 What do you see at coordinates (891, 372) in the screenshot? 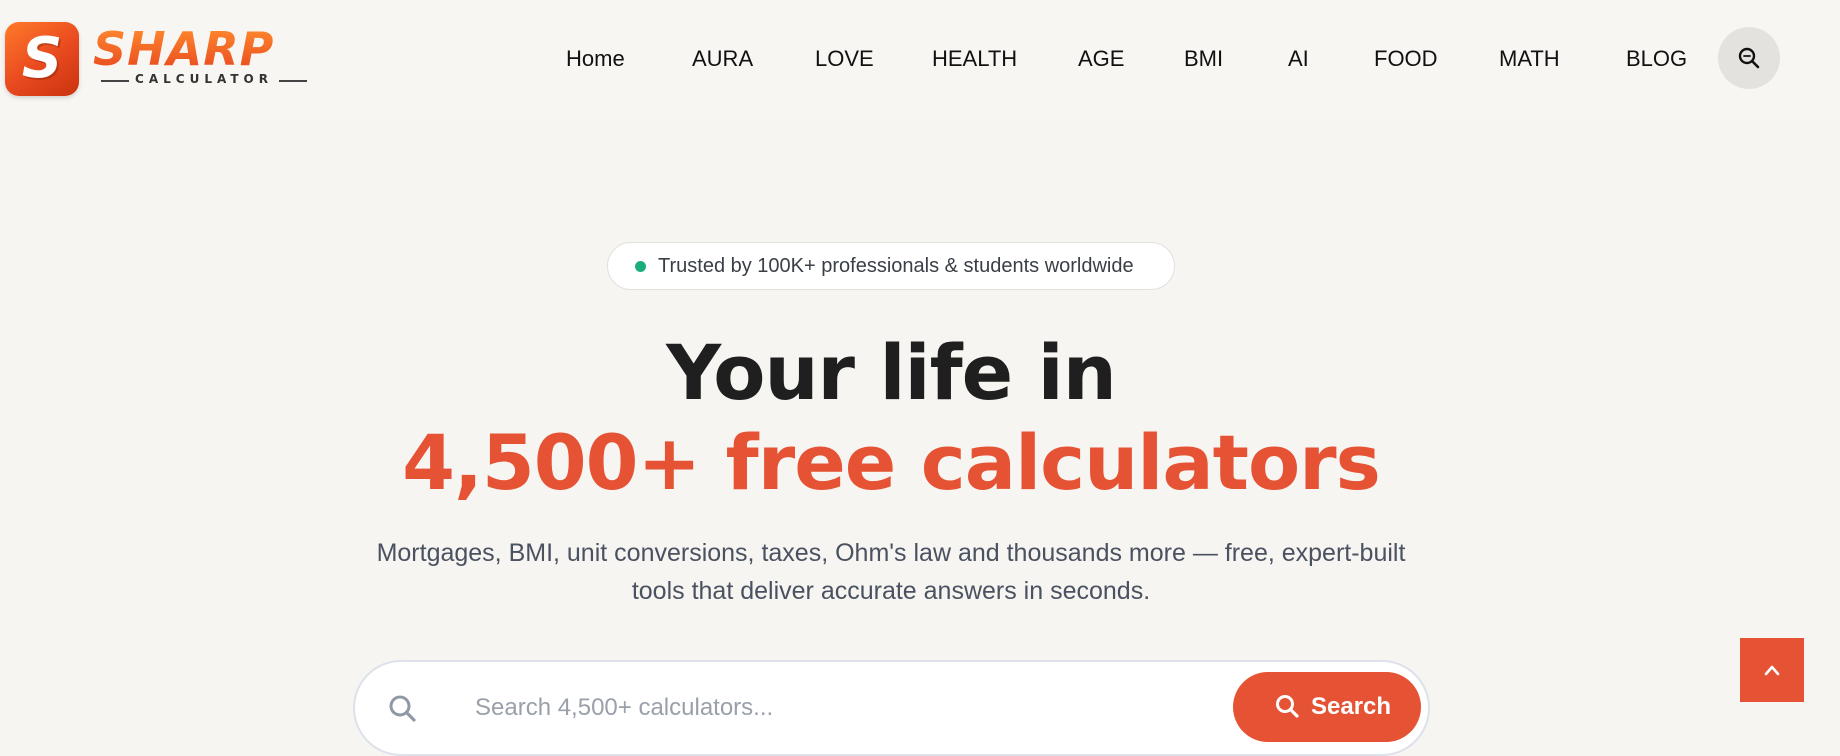
I see `headline-line-1: Your life in` at bounding box center [891, 372].